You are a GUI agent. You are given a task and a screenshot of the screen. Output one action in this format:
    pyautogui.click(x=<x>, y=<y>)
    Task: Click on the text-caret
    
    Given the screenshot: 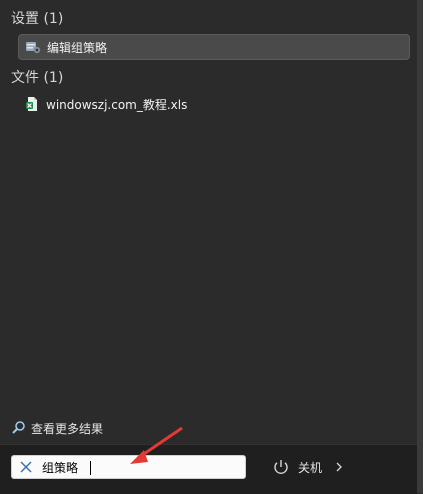 What is the action you would take?
    pyautogui.click(x=90, y=468)
    